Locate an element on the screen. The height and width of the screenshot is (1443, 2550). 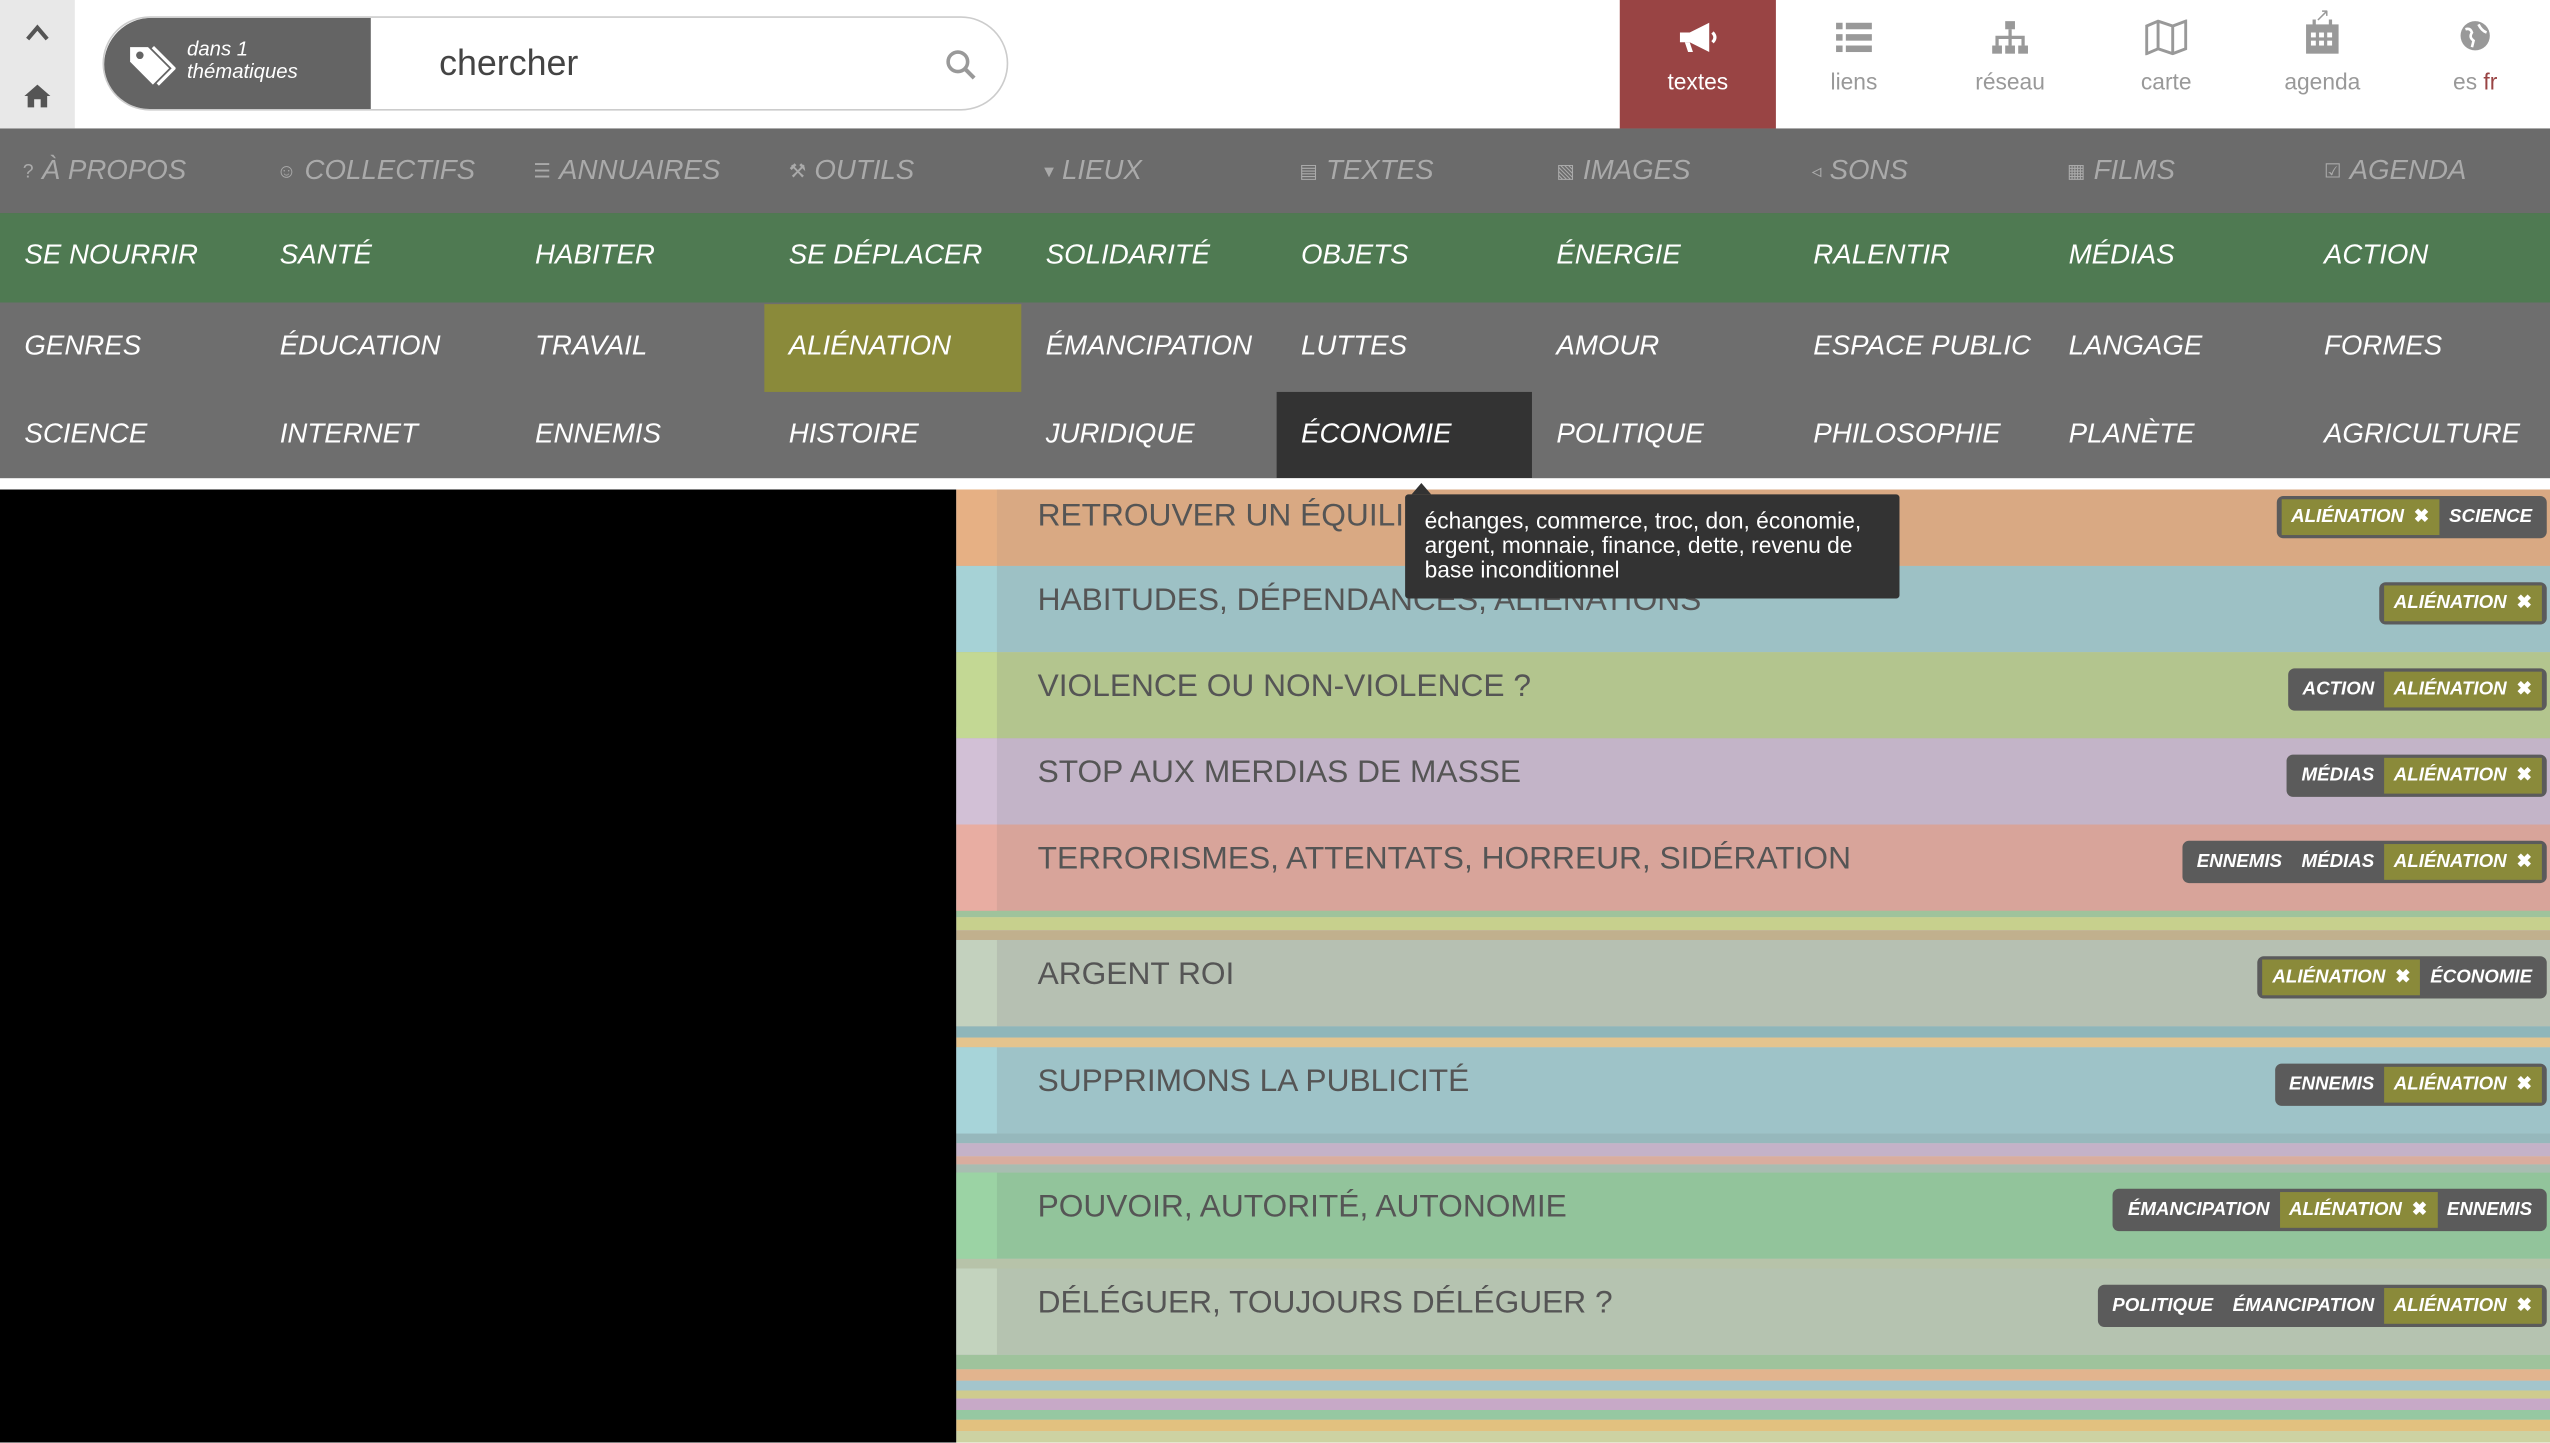
theme-2-6: LUTTES is located at coordinates (1404, 348).